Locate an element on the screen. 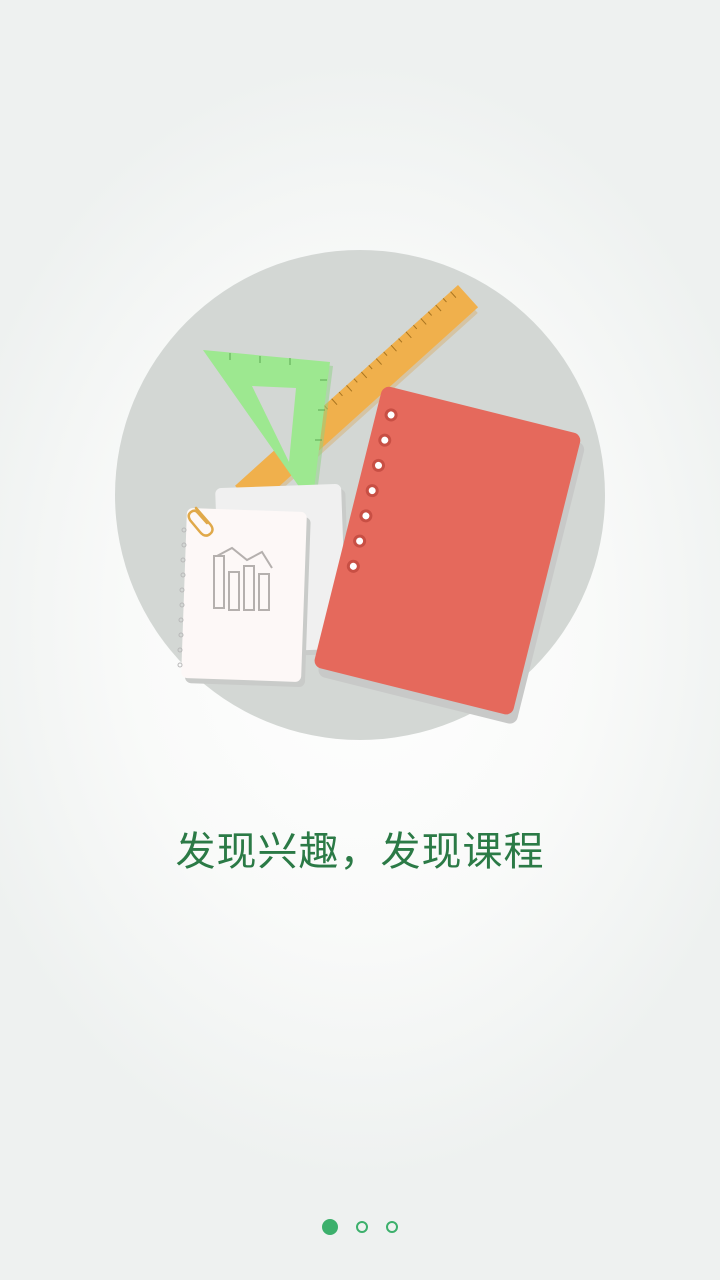 The width and height of the screenshot is (720, 1280). page-indicator is located at coordinates (360, 1227).